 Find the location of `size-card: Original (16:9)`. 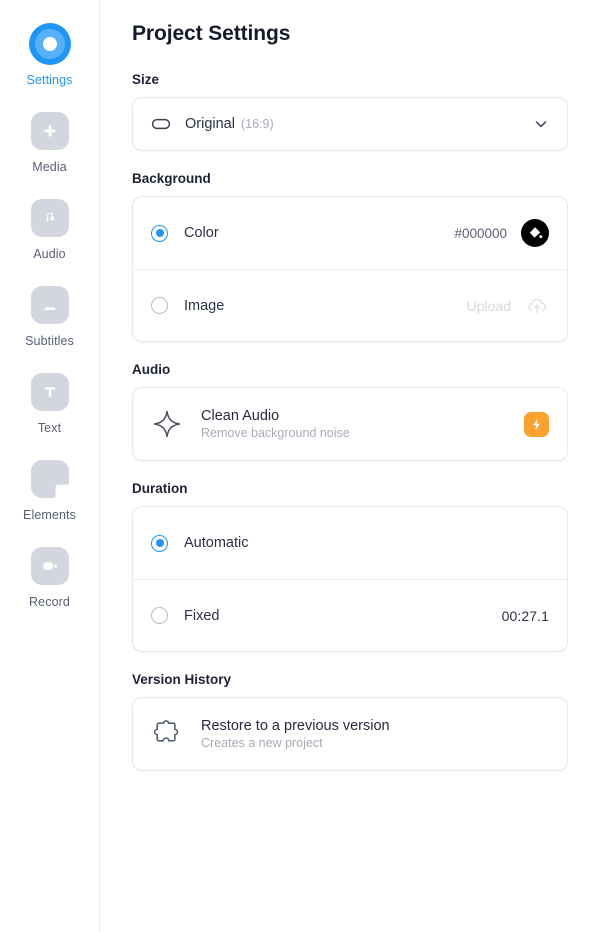

size-card: Original (16:9) is located at coordinates (350, 124).